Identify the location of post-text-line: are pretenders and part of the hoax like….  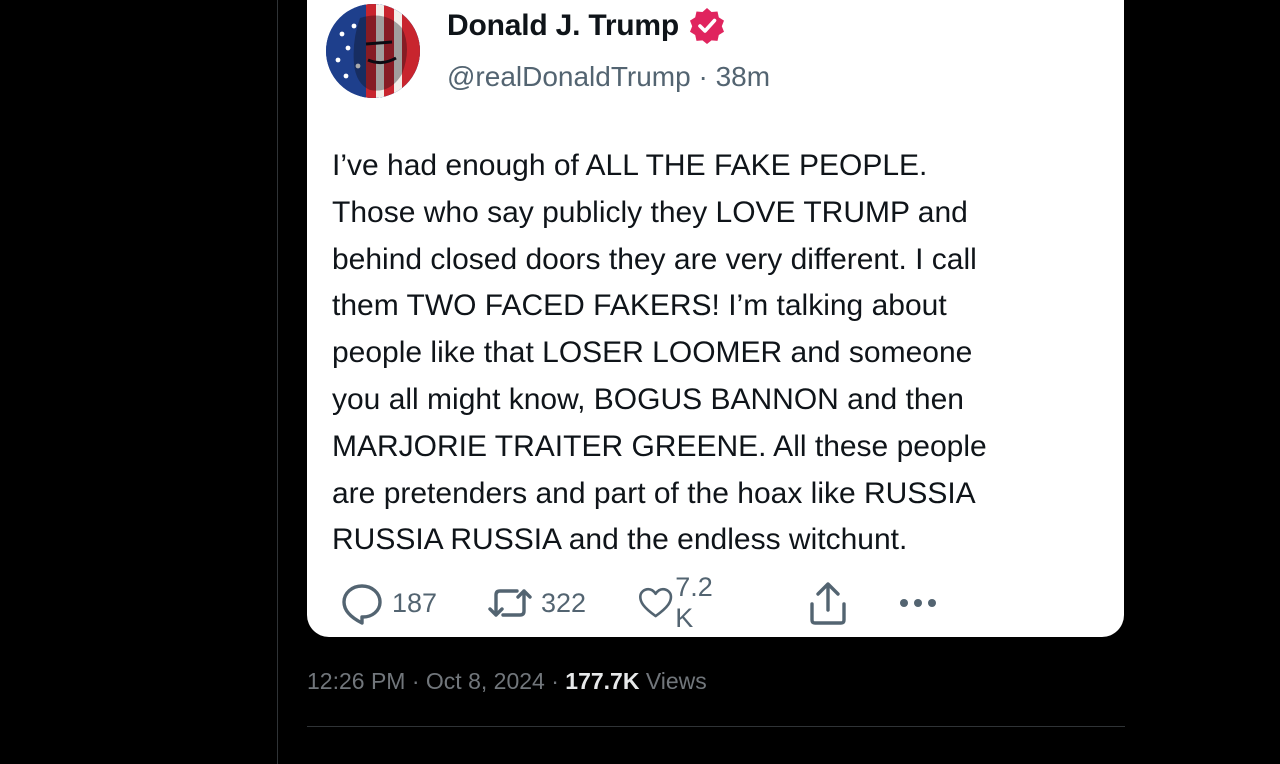
(654, 493).